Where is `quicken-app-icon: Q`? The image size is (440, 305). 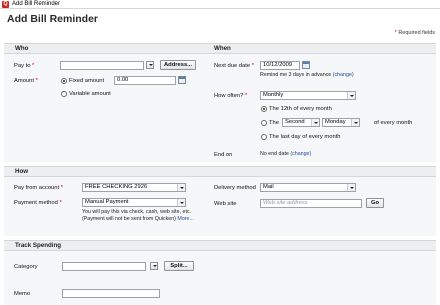 quicken-app-icon: Q is located at coordinates (5, 4).